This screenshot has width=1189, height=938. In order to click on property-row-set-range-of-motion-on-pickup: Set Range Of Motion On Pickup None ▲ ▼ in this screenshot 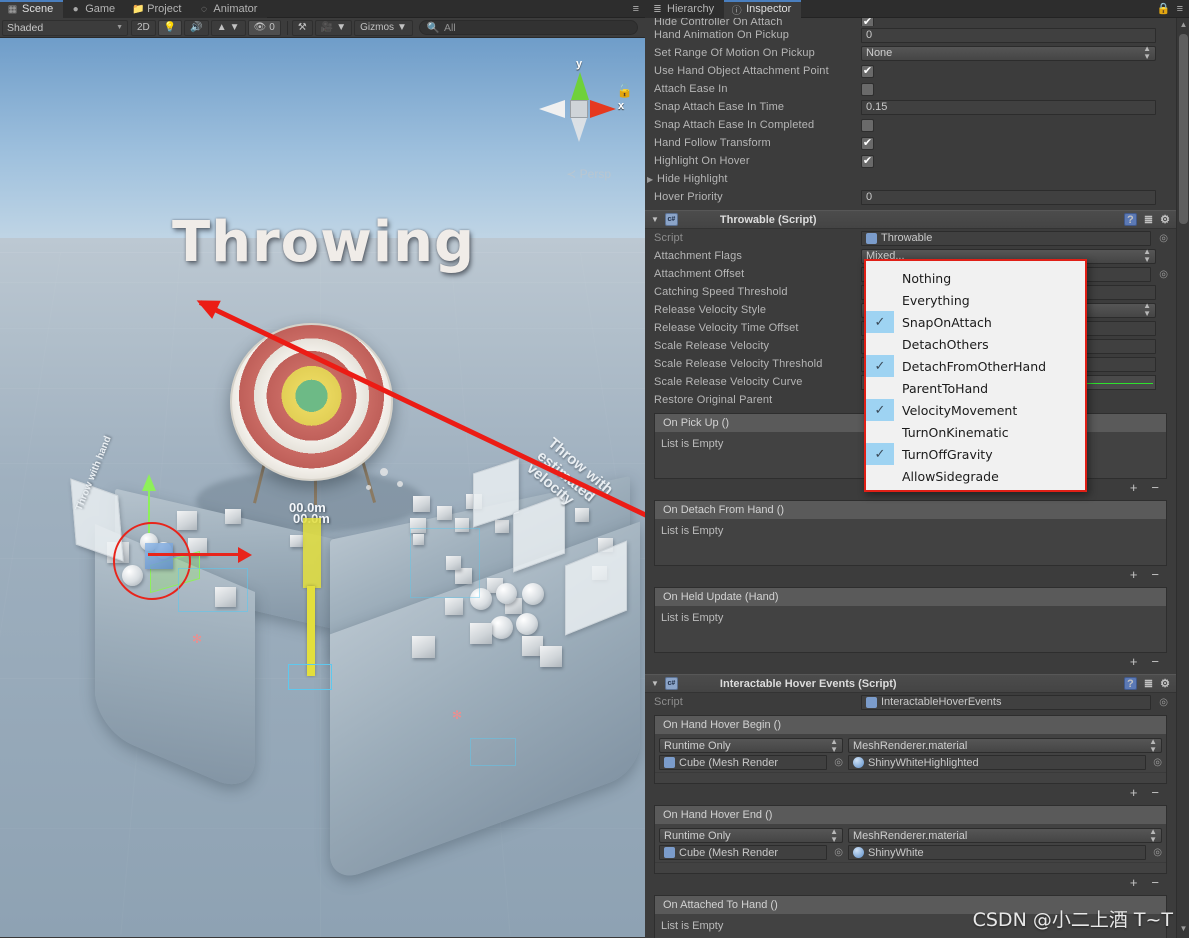, I will do `click(910, 53)`.